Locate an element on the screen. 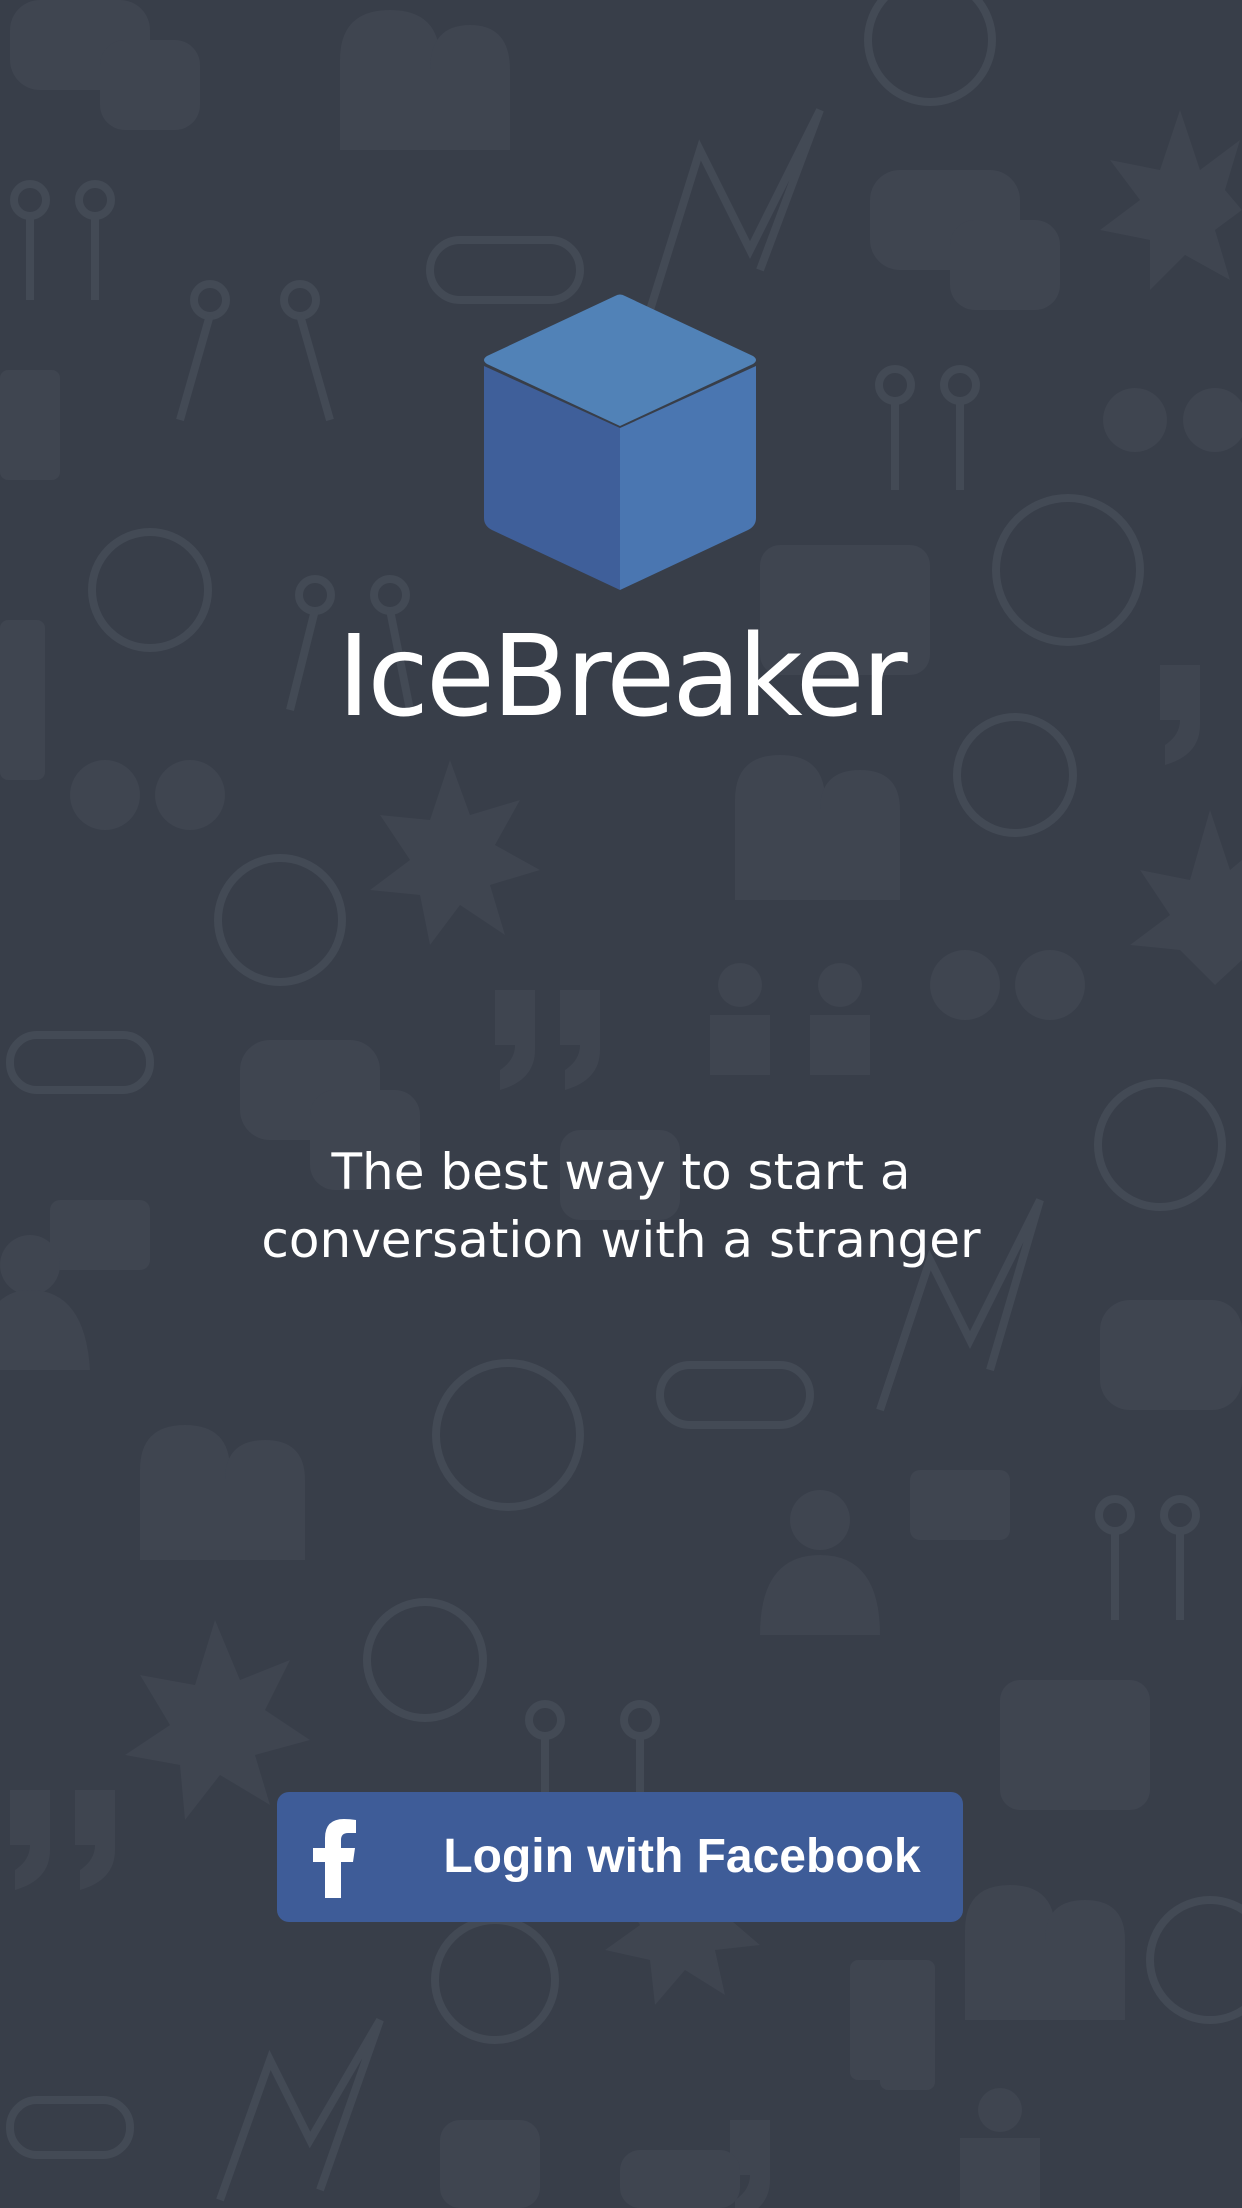  login-with-facebook-button: Login with Facebook is located at coordinates (620, 1857).